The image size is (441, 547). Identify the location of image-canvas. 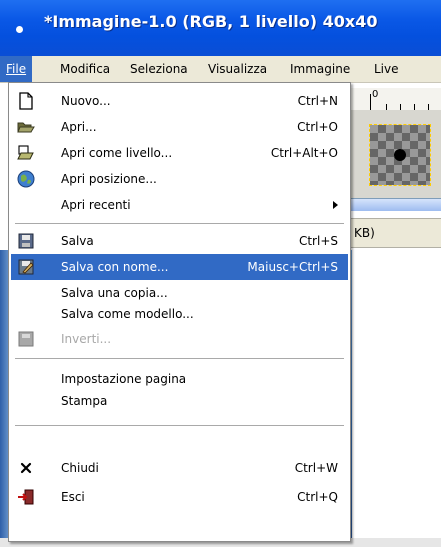
(400, 155).